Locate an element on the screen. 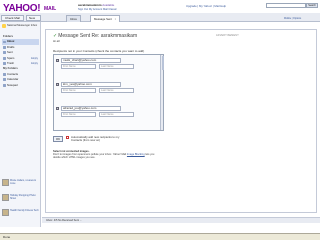  sidebar-item-label: Calendar is located at coordinates (13, 79).